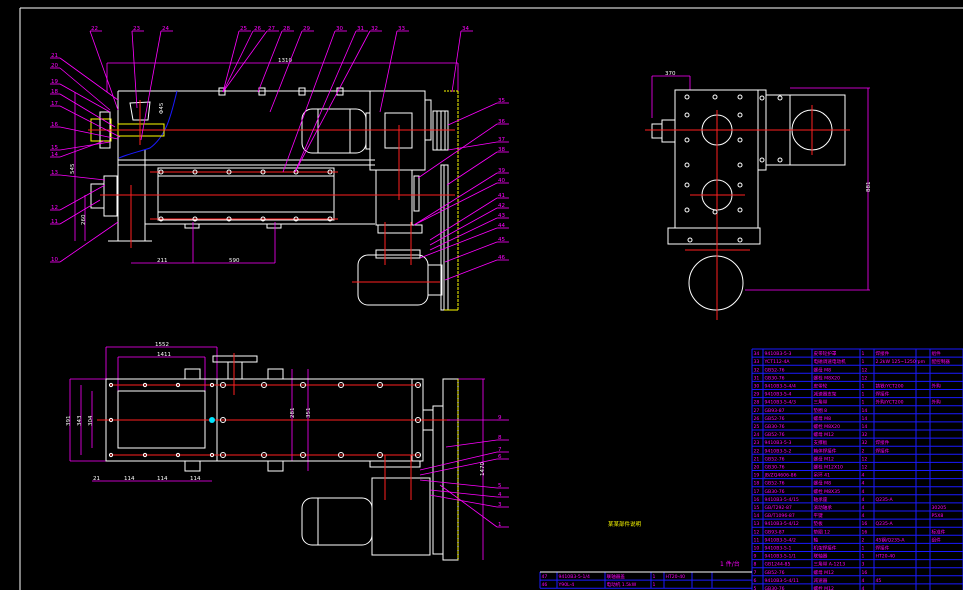  Describe the element at coordinates (464, 241) in the screenshot. I see `callout-44: 44` at that location.